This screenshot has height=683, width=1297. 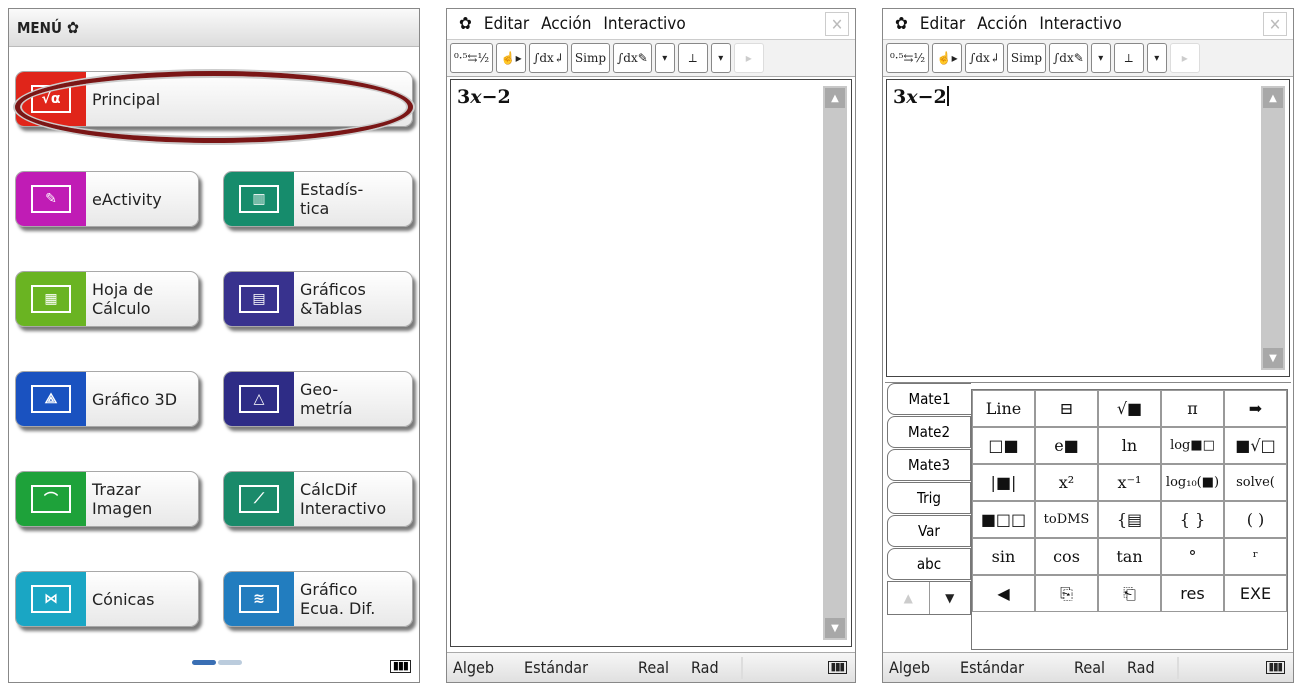 What do you see at coordinates (318, 399) in the screenshot?
I see `menu-item-6: △ Geo- metría` at bounding box center [318, 399].